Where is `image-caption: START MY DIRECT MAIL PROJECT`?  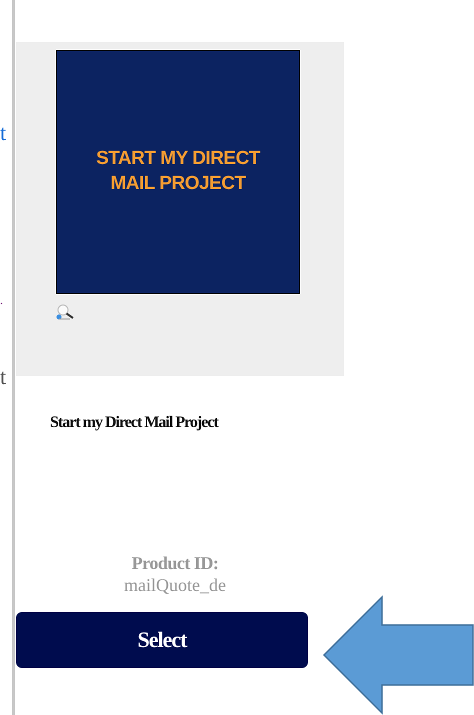
image-caption: START MY DIRECT MAIL PROJECT is located at coordinates (178, 171).